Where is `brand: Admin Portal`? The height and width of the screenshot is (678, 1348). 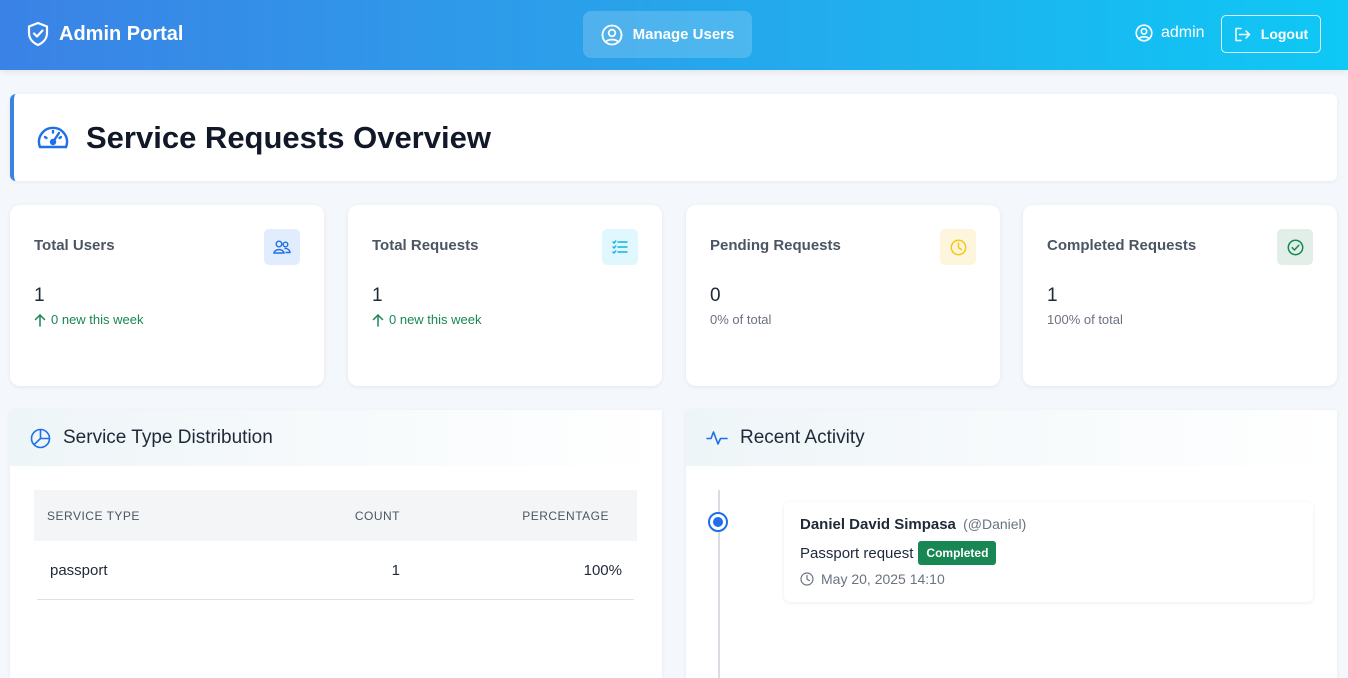 brand: Admin Portal is located at coordinates (104, 34).